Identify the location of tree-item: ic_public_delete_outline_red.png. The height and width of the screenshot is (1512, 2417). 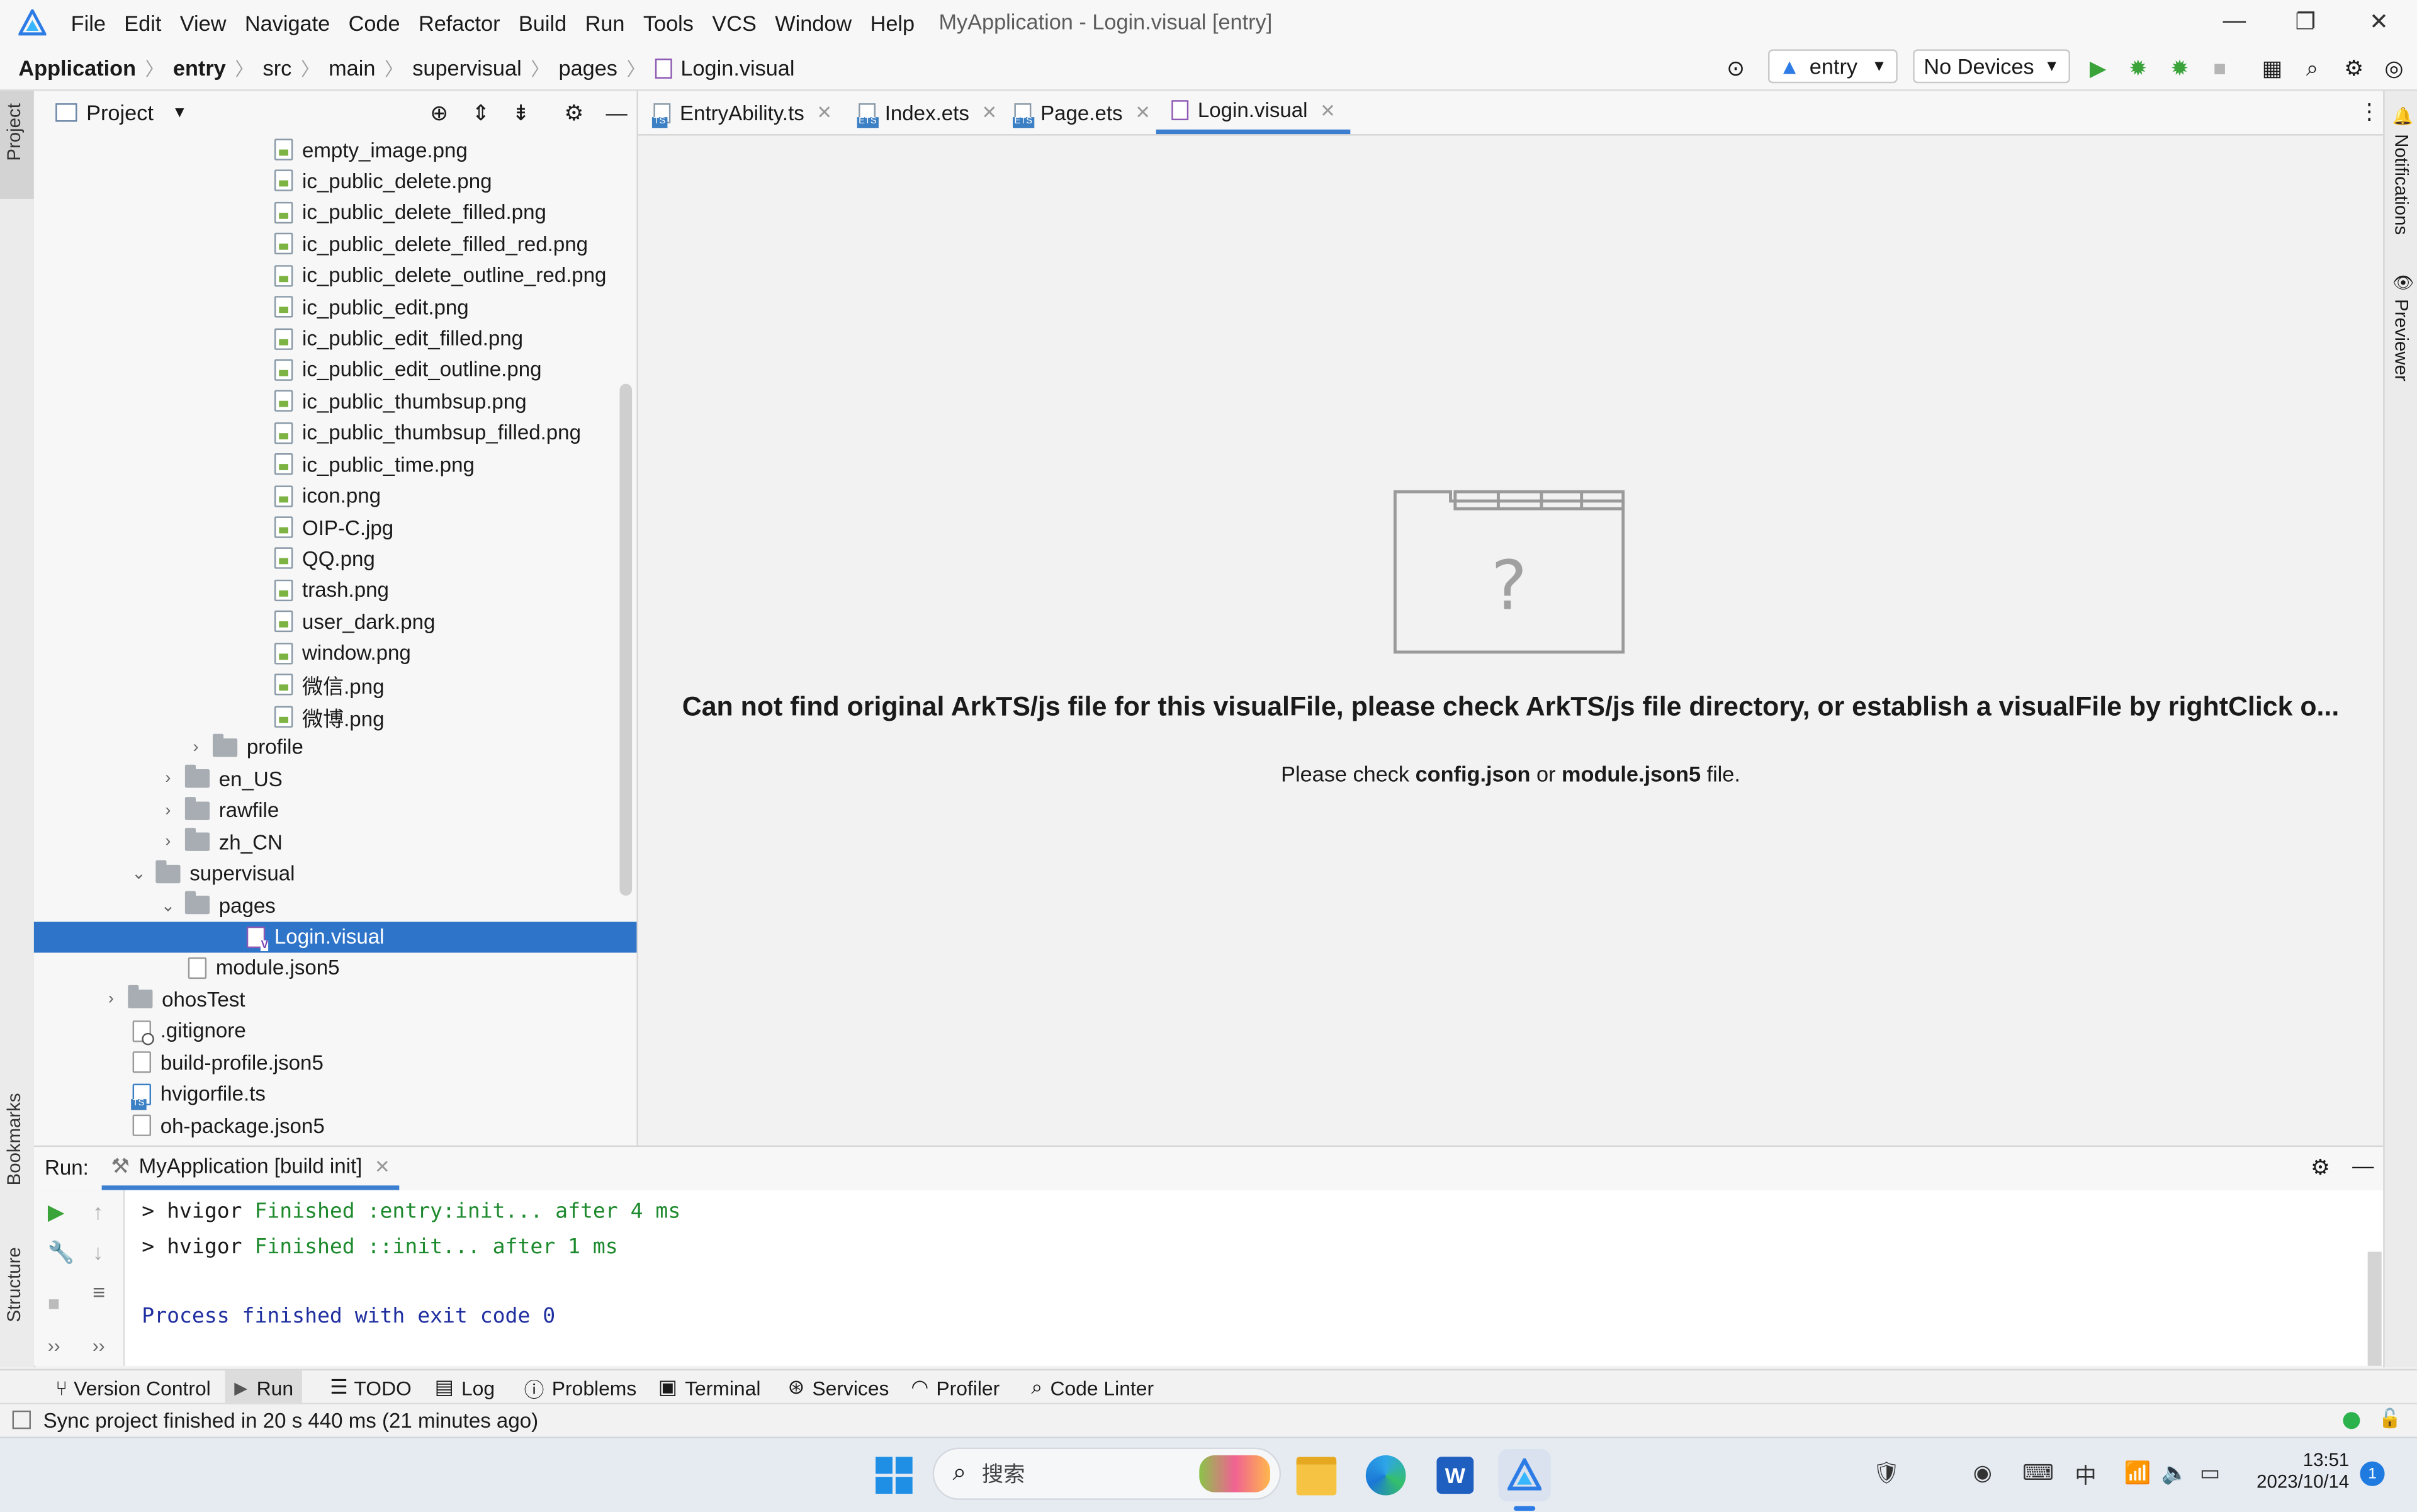
(335, 275).